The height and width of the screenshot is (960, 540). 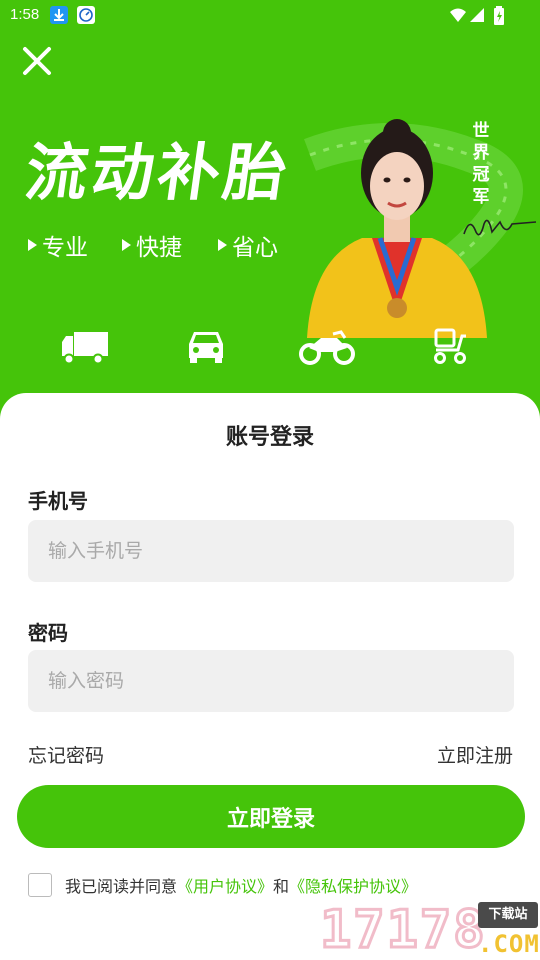 I want to click on tagline-professional: 专业, so click(x=58, y=245).